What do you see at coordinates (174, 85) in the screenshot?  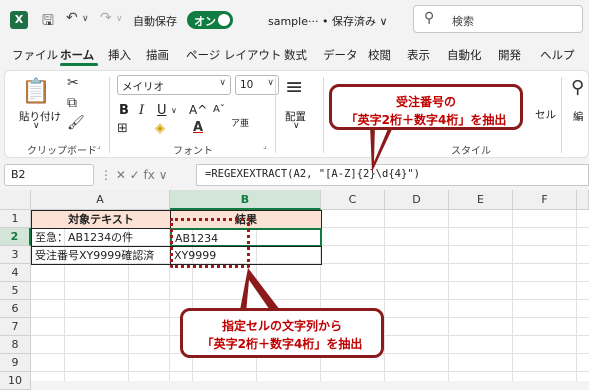 I see `font-name-select: メイリオ ∨` at bounding box center [174, 85].